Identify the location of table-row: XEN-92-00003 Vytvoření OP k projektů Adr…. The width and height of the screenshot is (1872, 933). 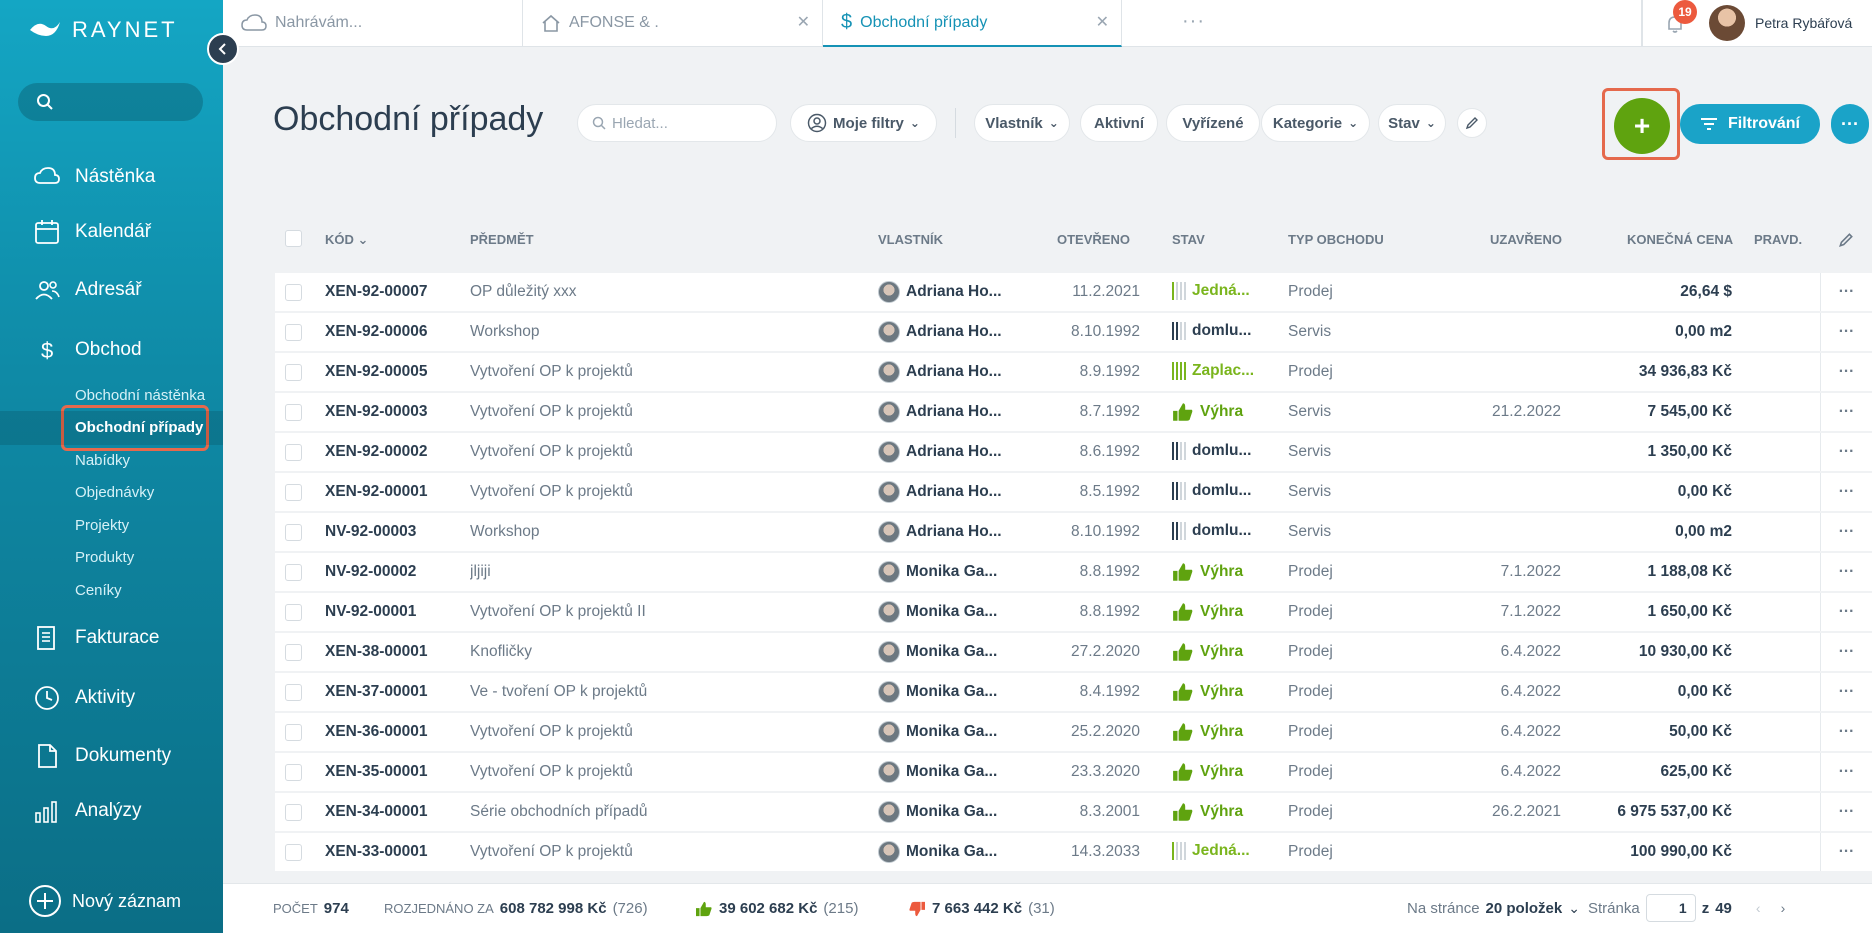
(1073, 412).